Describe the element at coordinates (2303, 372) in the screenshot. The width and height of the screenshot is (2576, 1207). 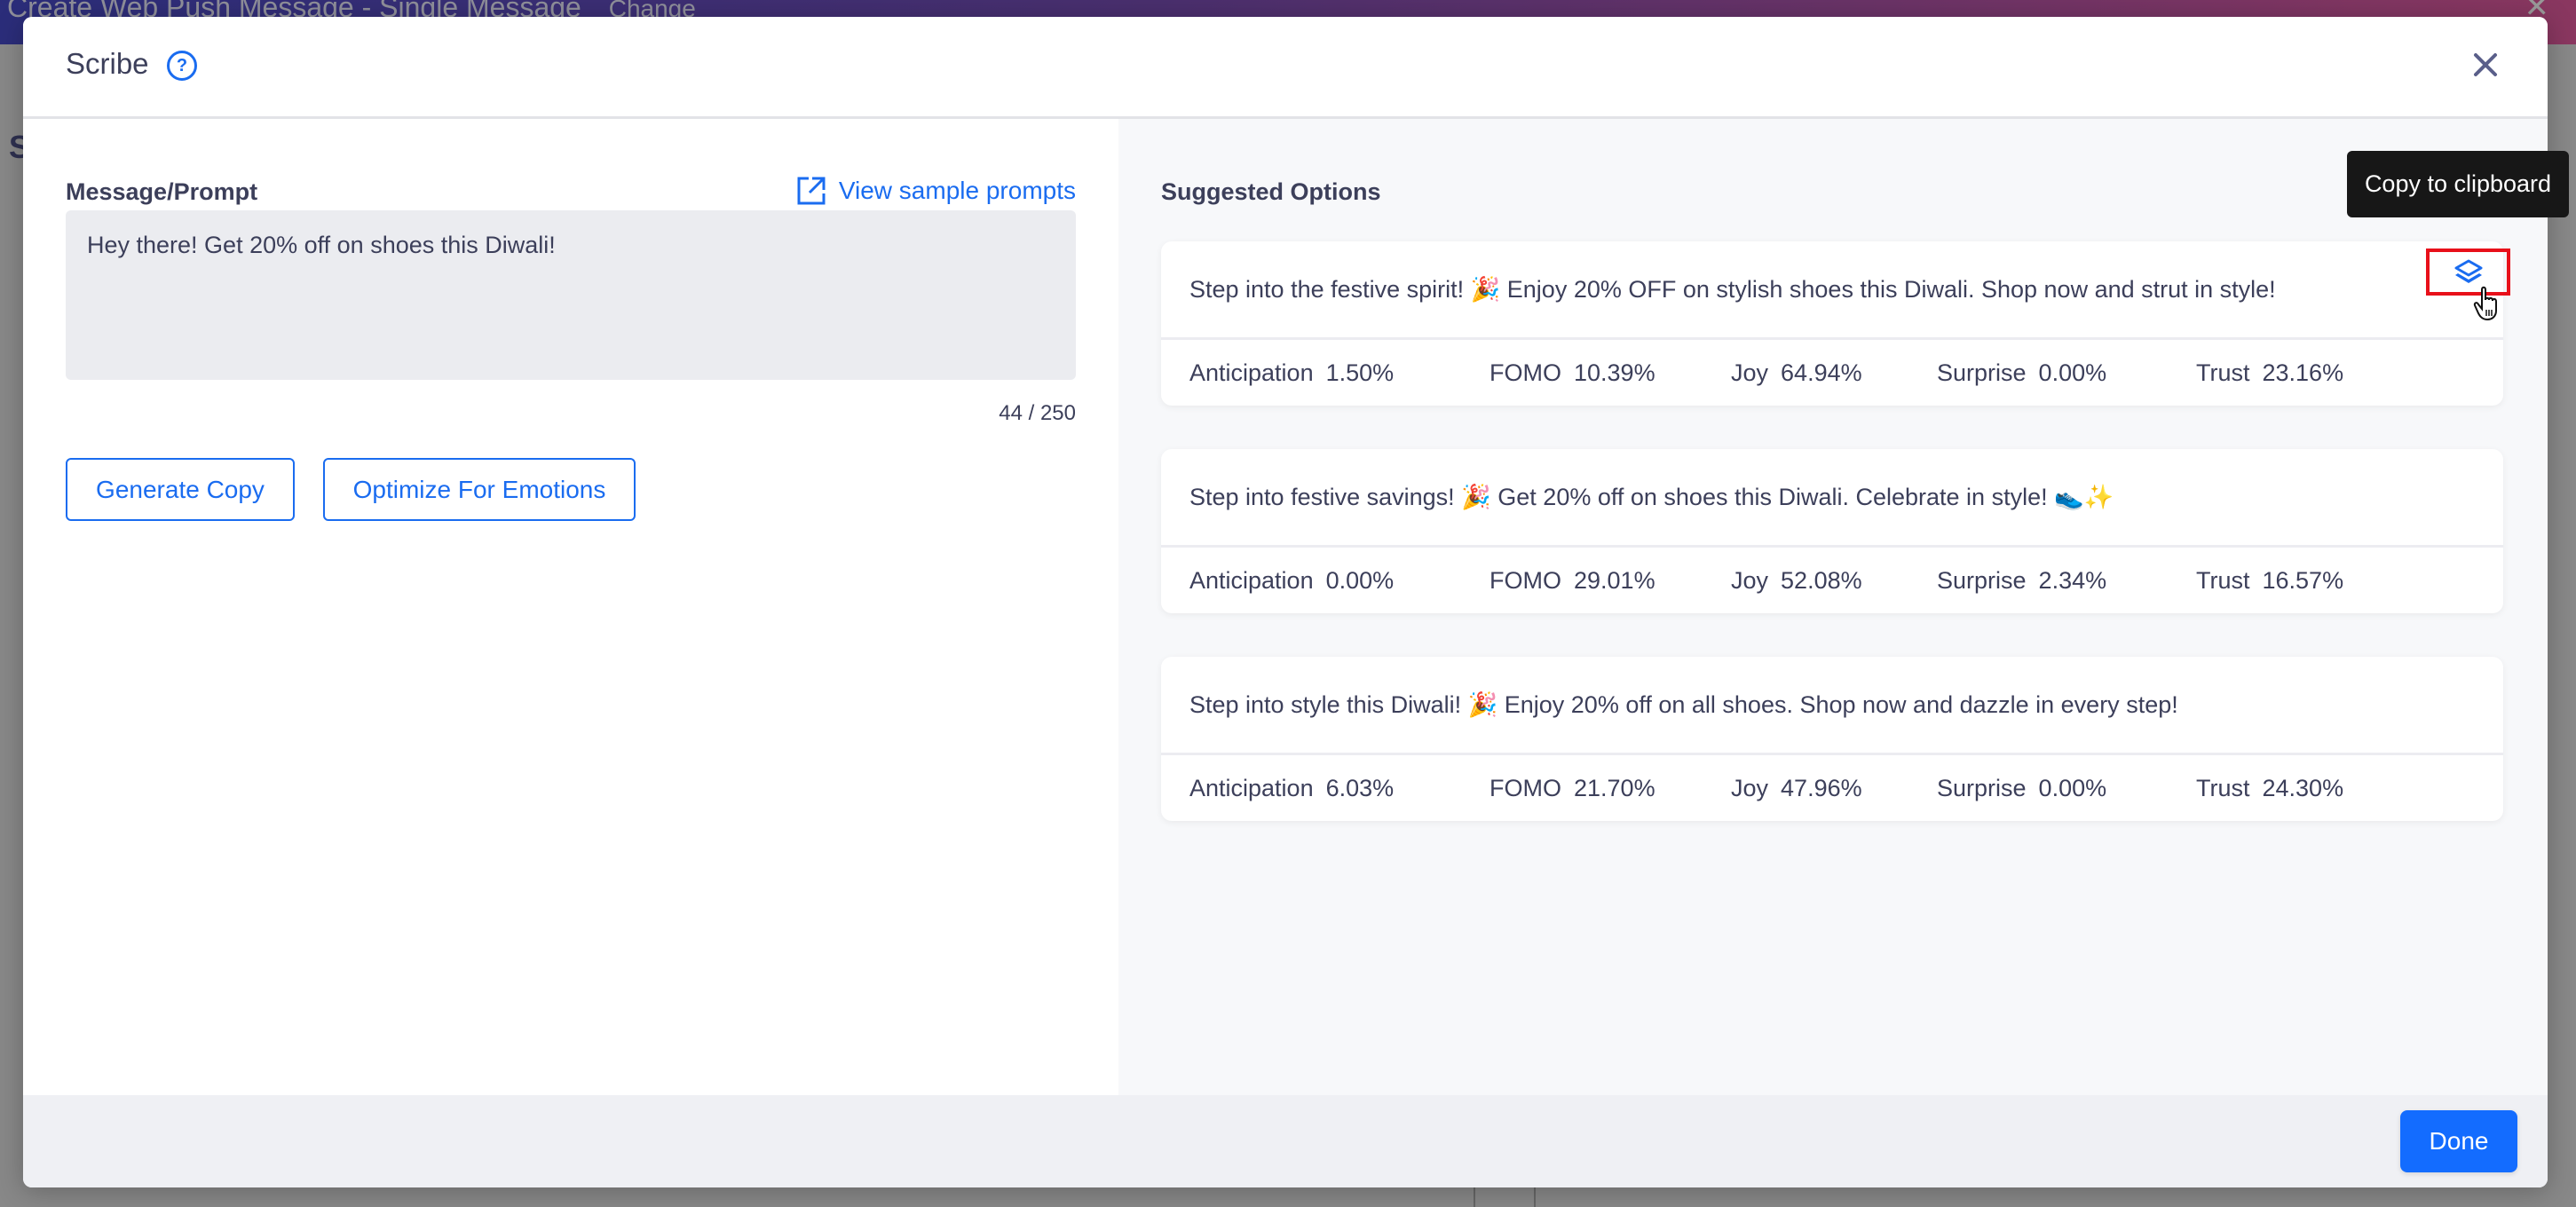
I see `metric-value: 23.16%` at that location.